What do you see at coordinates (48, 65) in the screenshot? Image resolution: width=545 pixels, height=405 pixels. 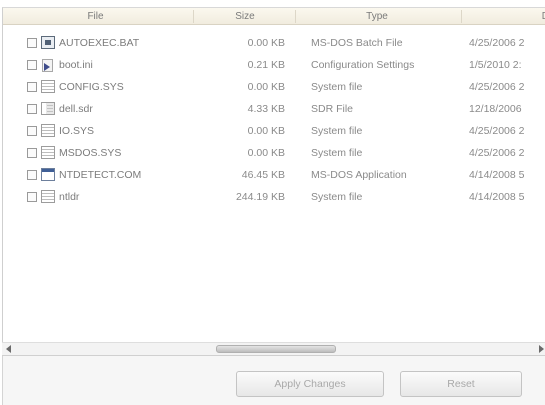 I see `ini-file-icon` at bounding box center [48, 65].